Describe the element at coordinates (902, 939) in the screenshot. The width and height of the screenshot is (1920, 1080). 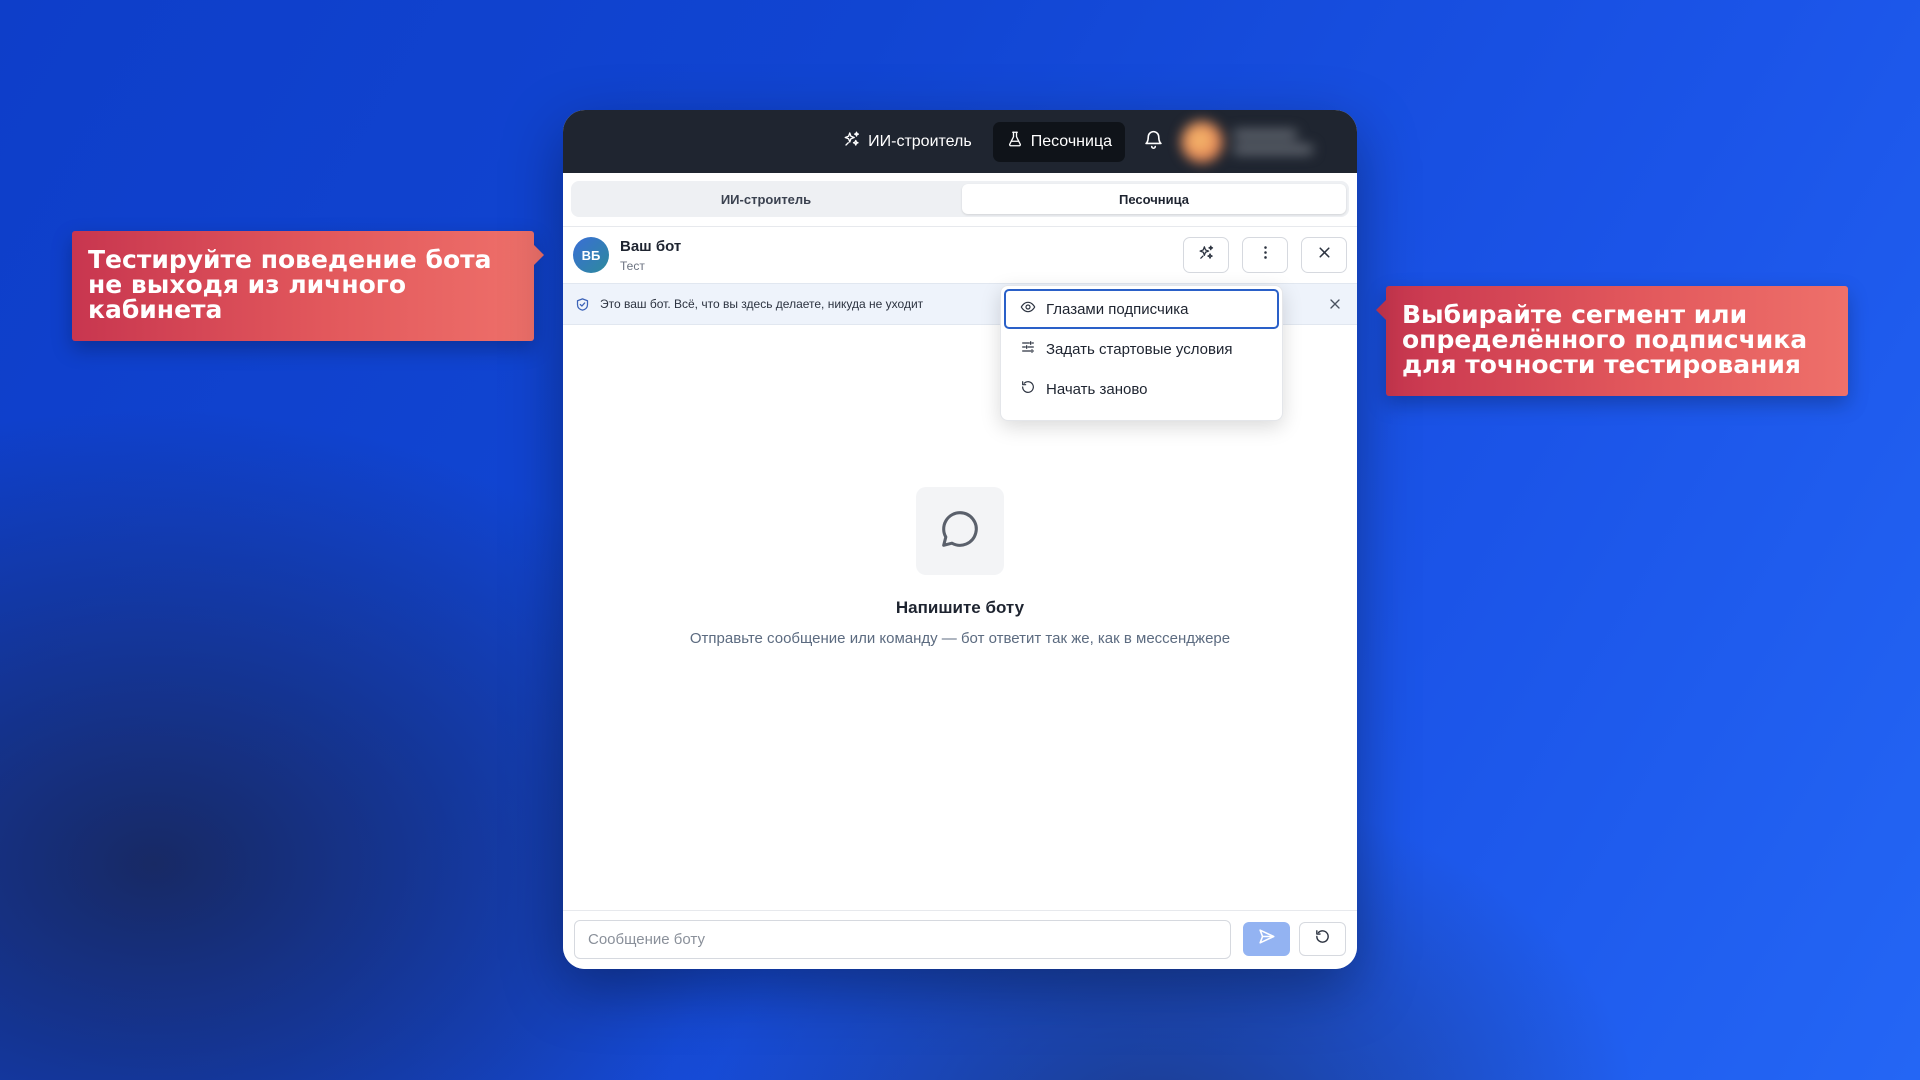
I see `message-input` at that location.